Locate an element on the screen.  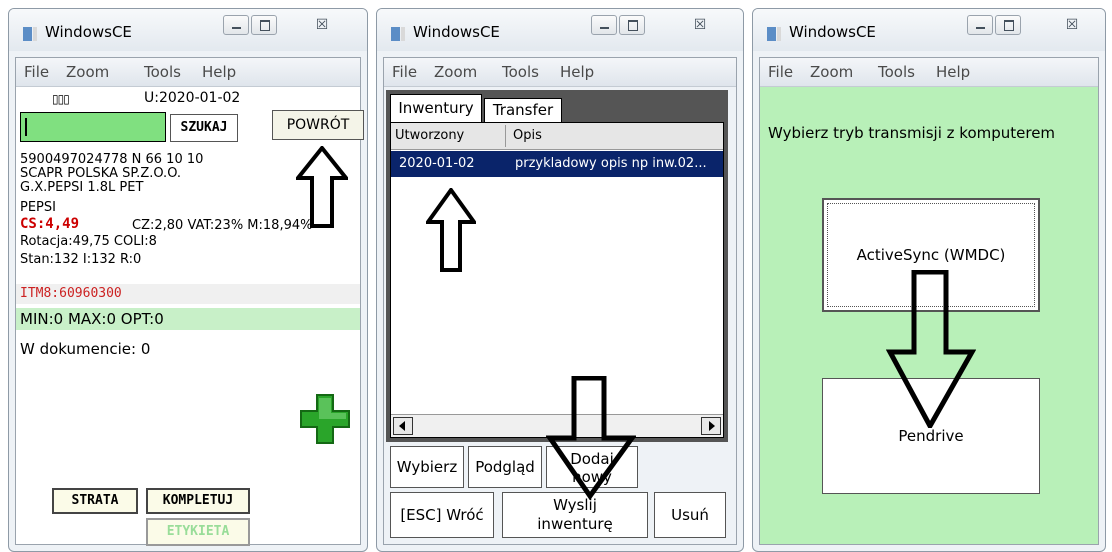
search-button: SZUKAJ is located at coordinates (204, 128).